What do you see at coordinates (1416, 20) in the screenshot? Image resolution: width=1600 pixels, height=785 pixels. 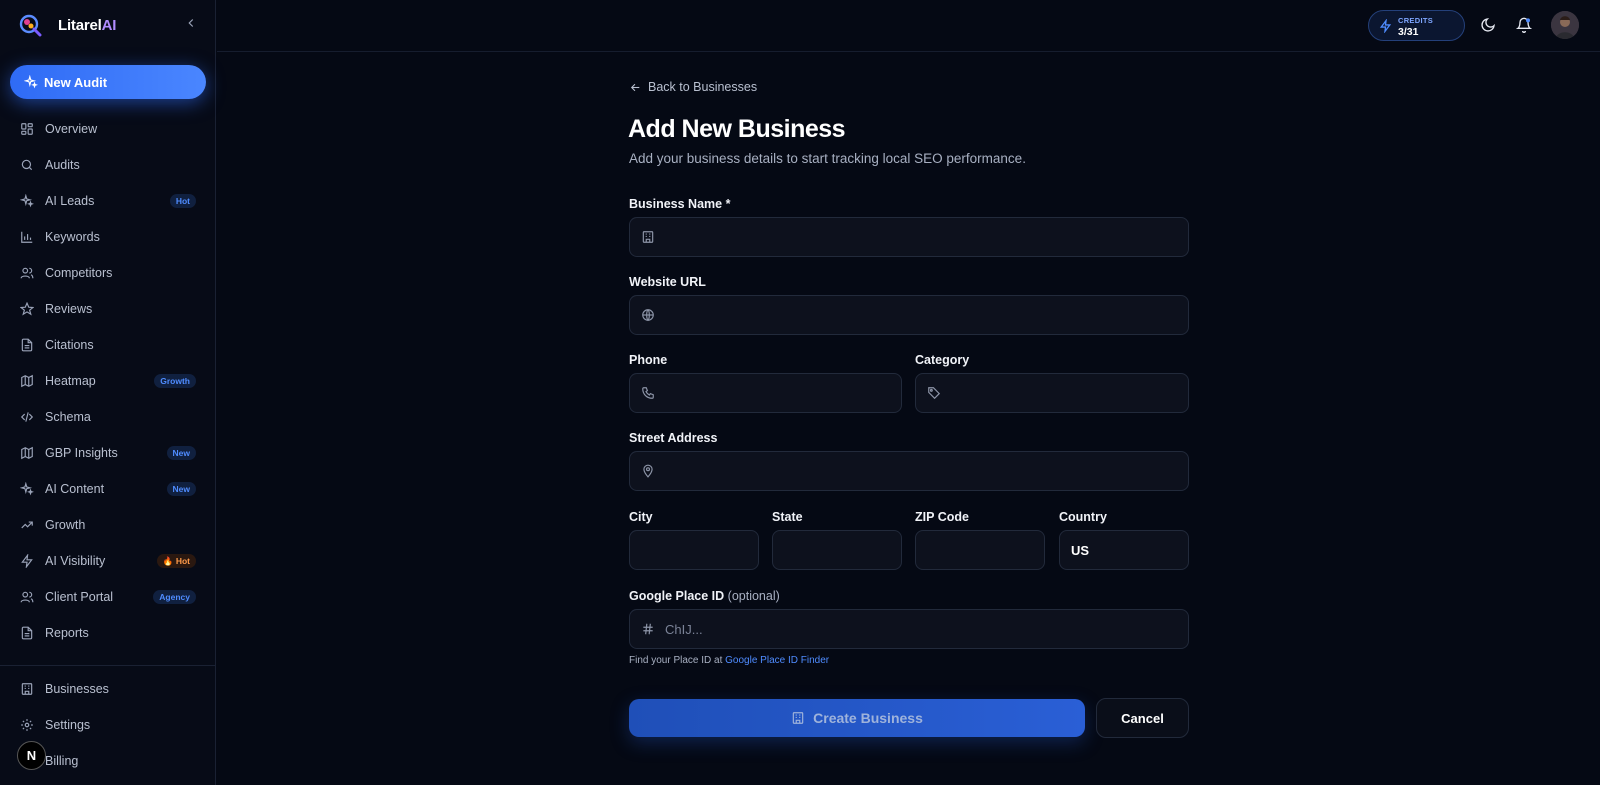 I see `credits-label: CREDITS` at bounding box center [1416, 20].